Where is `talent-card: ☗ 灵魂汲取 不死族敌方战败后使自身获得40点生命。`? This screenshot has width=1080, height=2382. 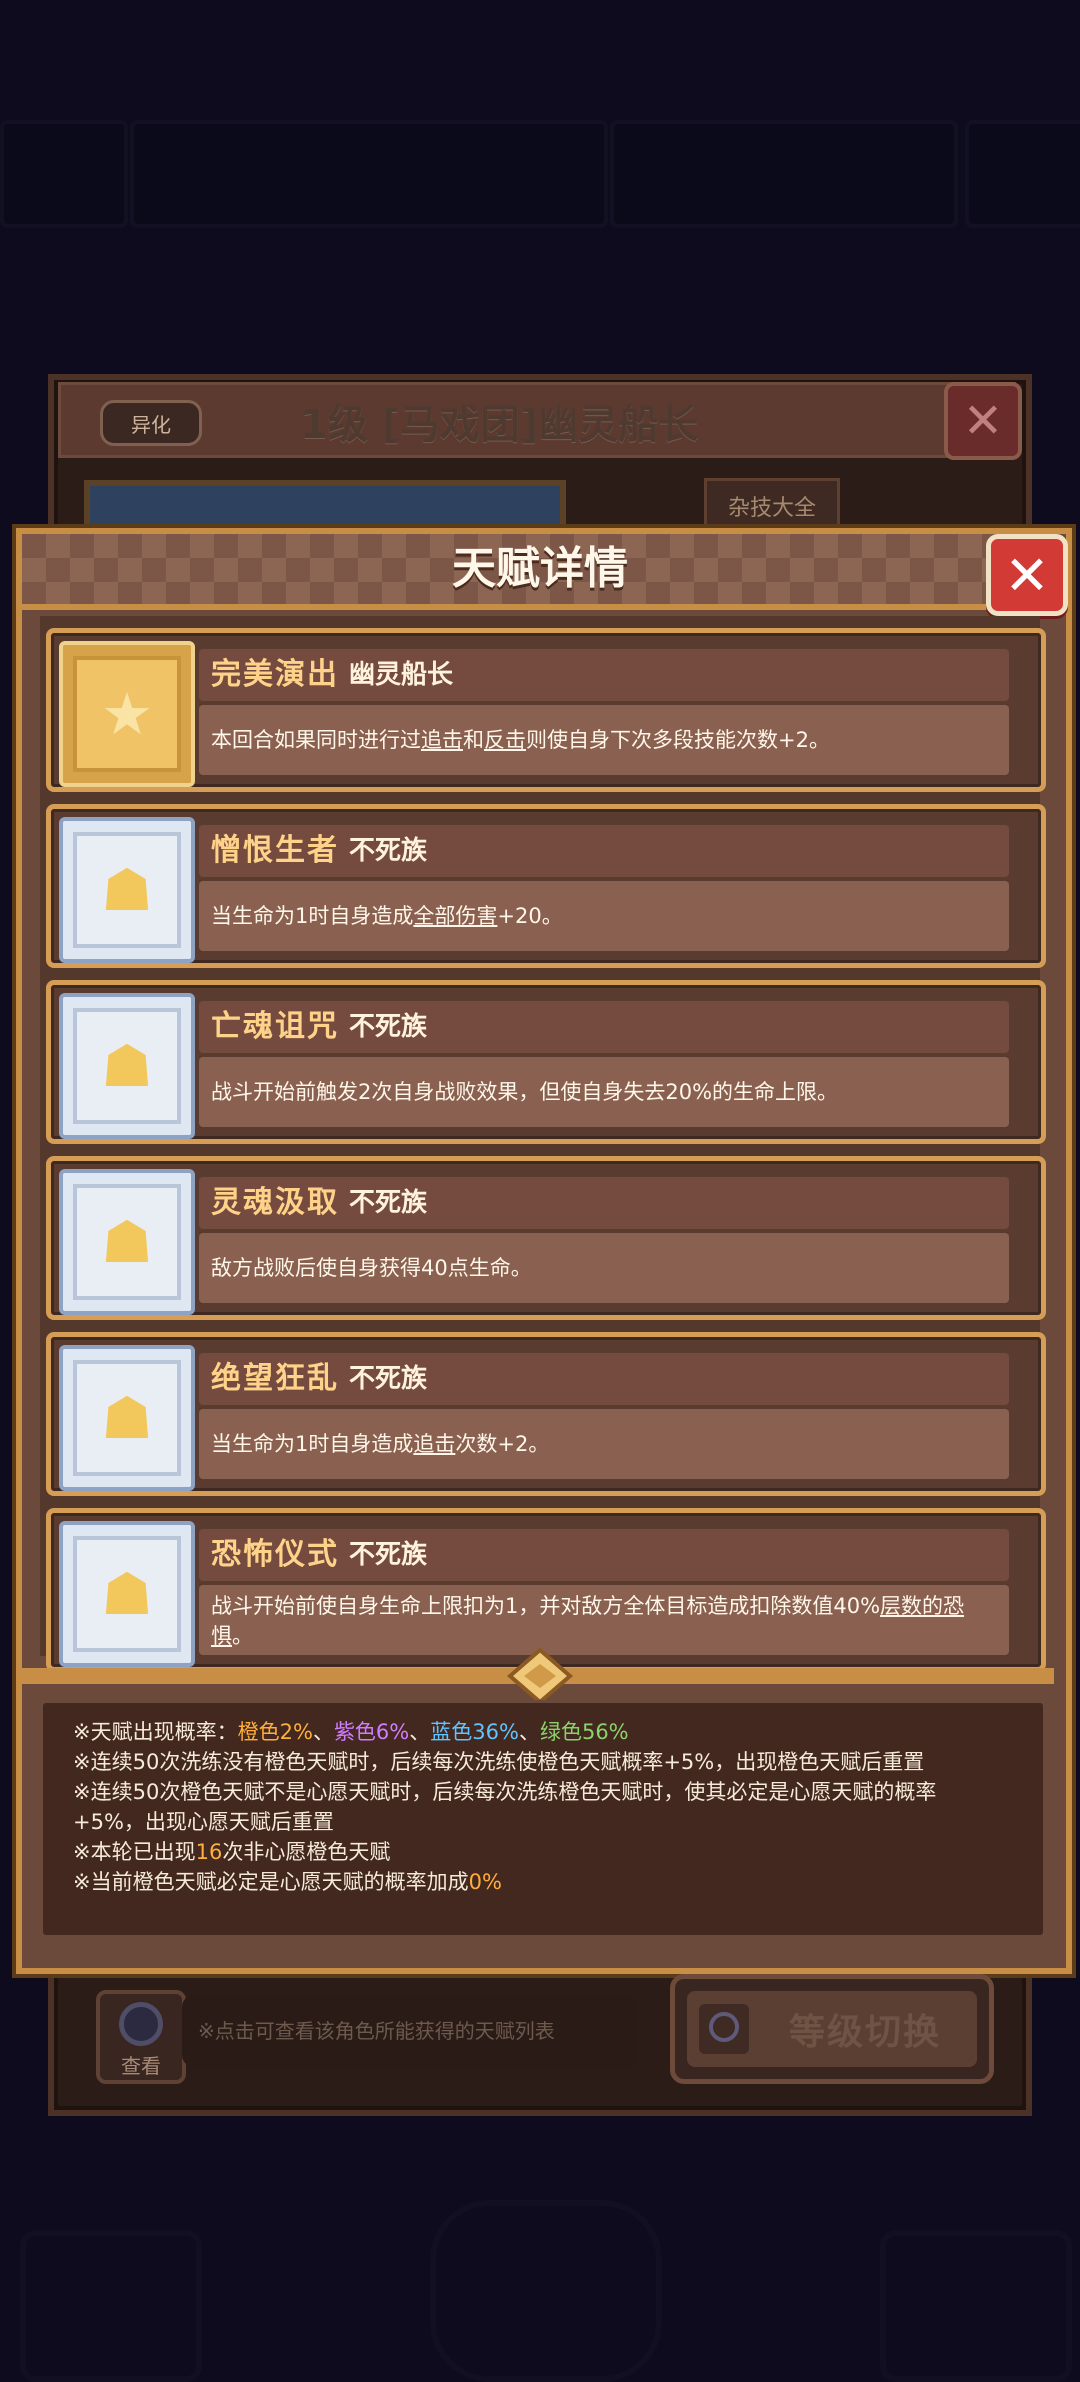 talent-card: ☗ 灵魂汲取 不死族敌方战败后使自身获得40点生命。 is located at coordinates (546, 1238).